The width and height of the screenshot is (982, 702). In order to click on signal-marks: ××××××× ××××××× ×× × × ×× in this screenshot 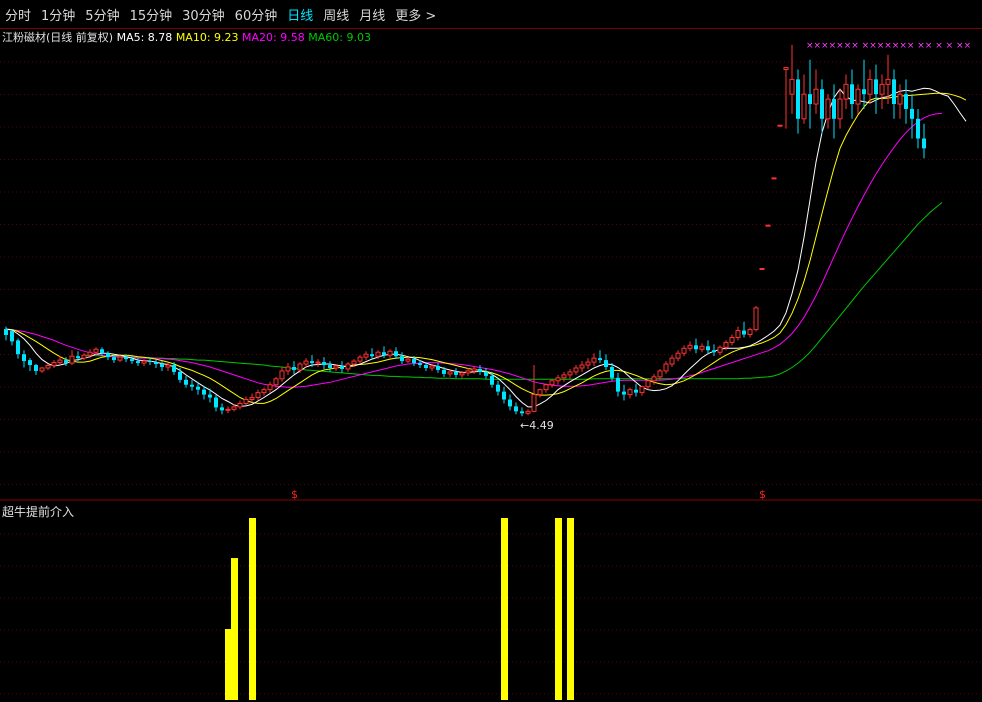, I will do `click(888, 46)`.